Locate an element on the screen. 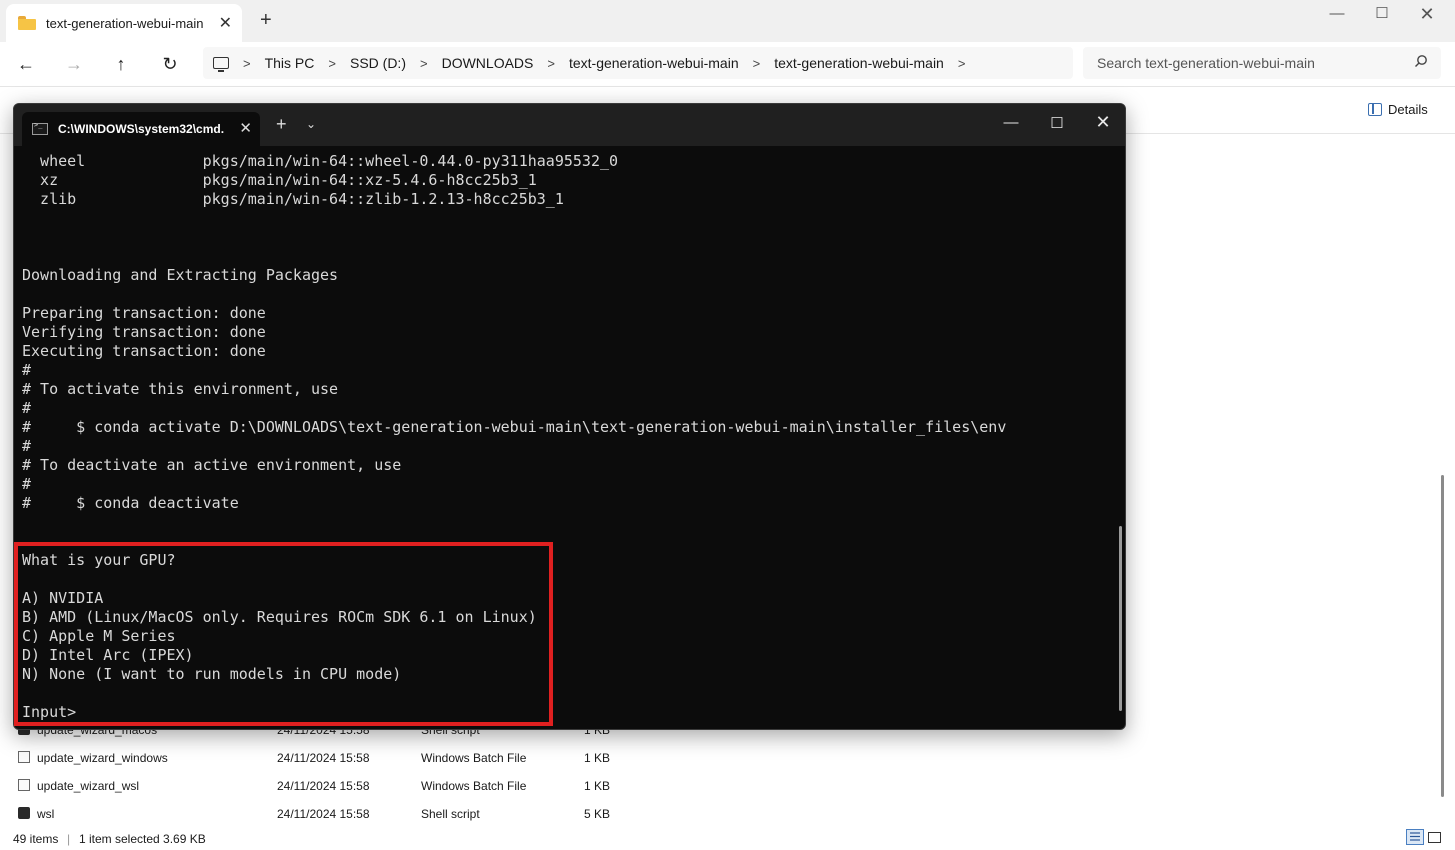 The height and width of the screenshot is (850, 1455). terminal-scrollbar is located at coordinates (1120, 618).